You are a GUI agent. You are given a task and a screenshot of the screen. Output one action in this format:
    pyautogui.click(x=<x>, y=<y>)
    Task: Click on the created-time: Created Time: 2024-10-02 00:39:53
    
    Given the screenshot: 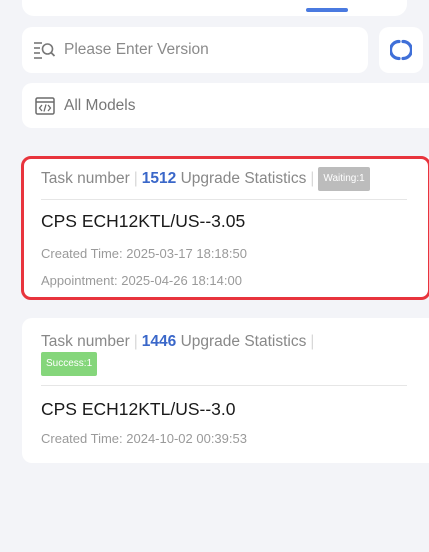 What is the action you would take?
    pyautogui.click(x=144, y=438)
    